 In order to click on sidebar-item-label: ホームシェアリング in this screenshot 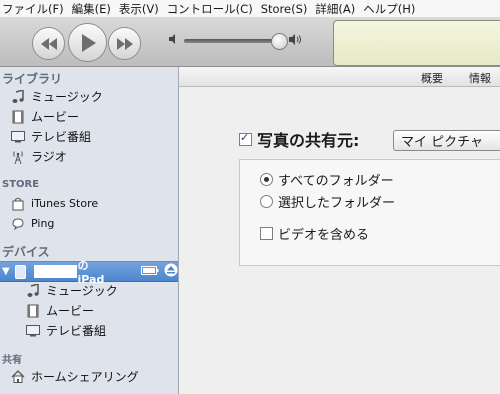, I will do `click(85, 377)`.